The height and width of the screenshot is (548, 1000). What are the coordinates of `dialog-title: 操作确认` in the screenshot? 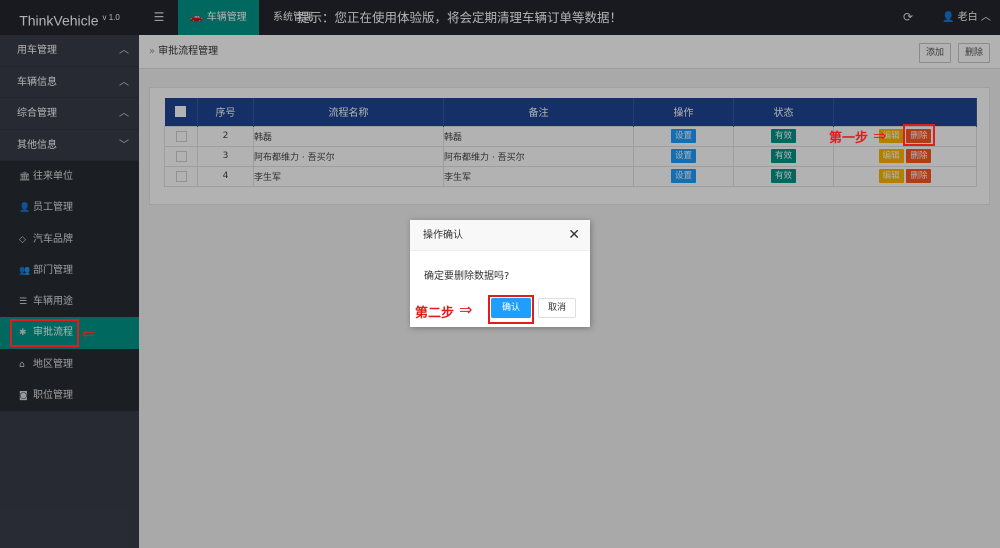 It's located at (443, 235).